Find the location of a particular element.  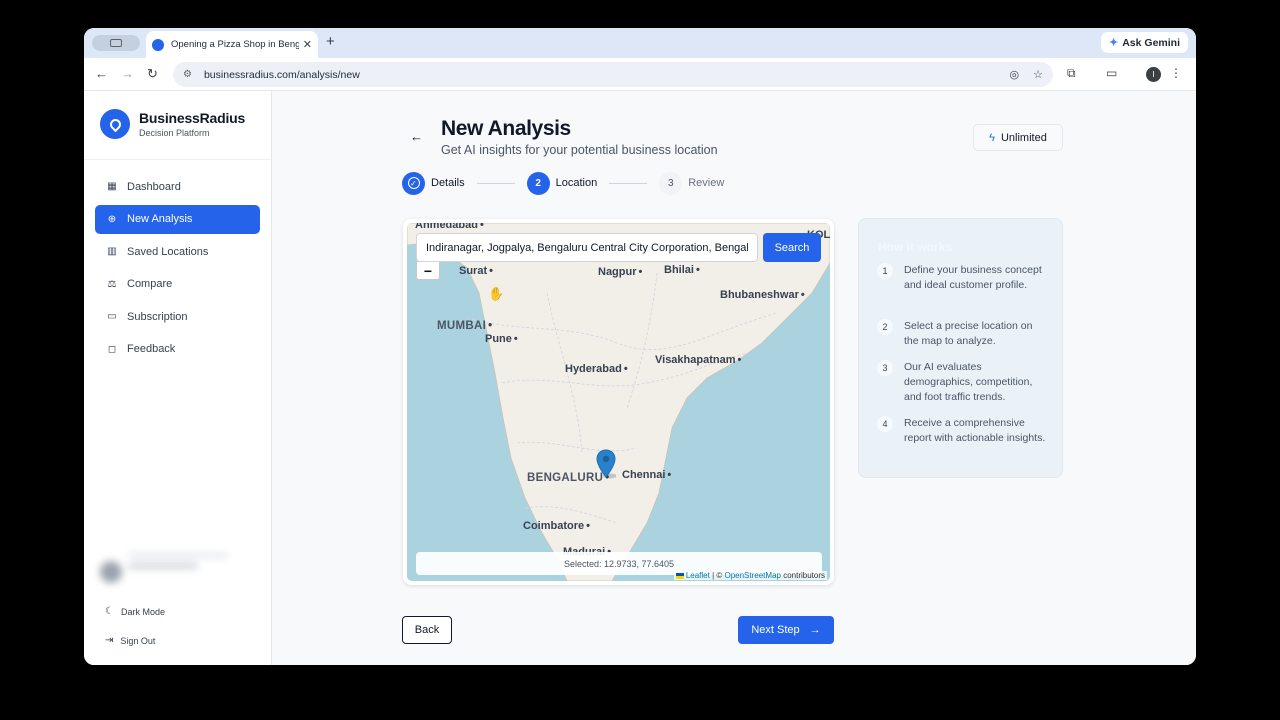

bookmark-star-icon: ☆ is located at coordinates (1038, 74).